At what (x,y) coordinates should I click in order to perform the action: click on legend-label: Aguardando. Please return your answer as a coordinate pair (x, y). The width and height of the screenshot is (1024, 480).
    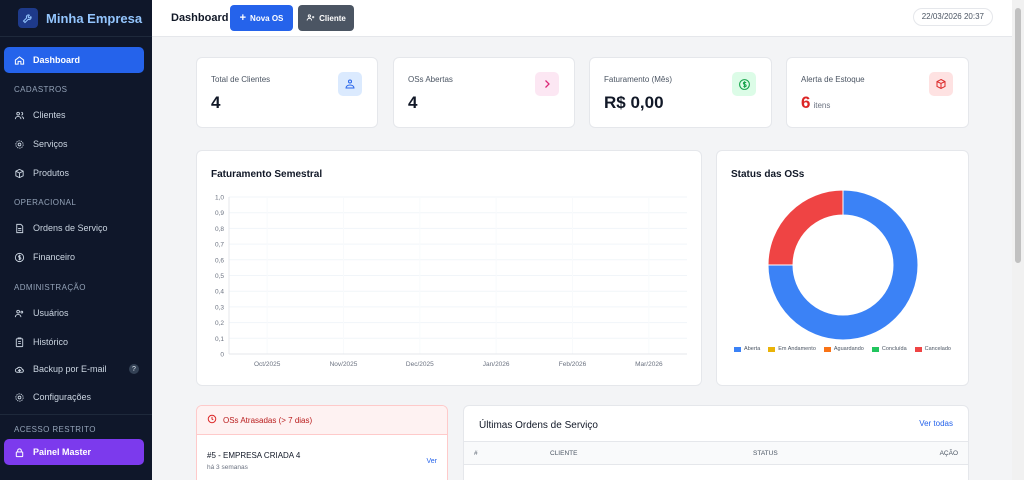
    Looking at the image, I should click on (848, 349).